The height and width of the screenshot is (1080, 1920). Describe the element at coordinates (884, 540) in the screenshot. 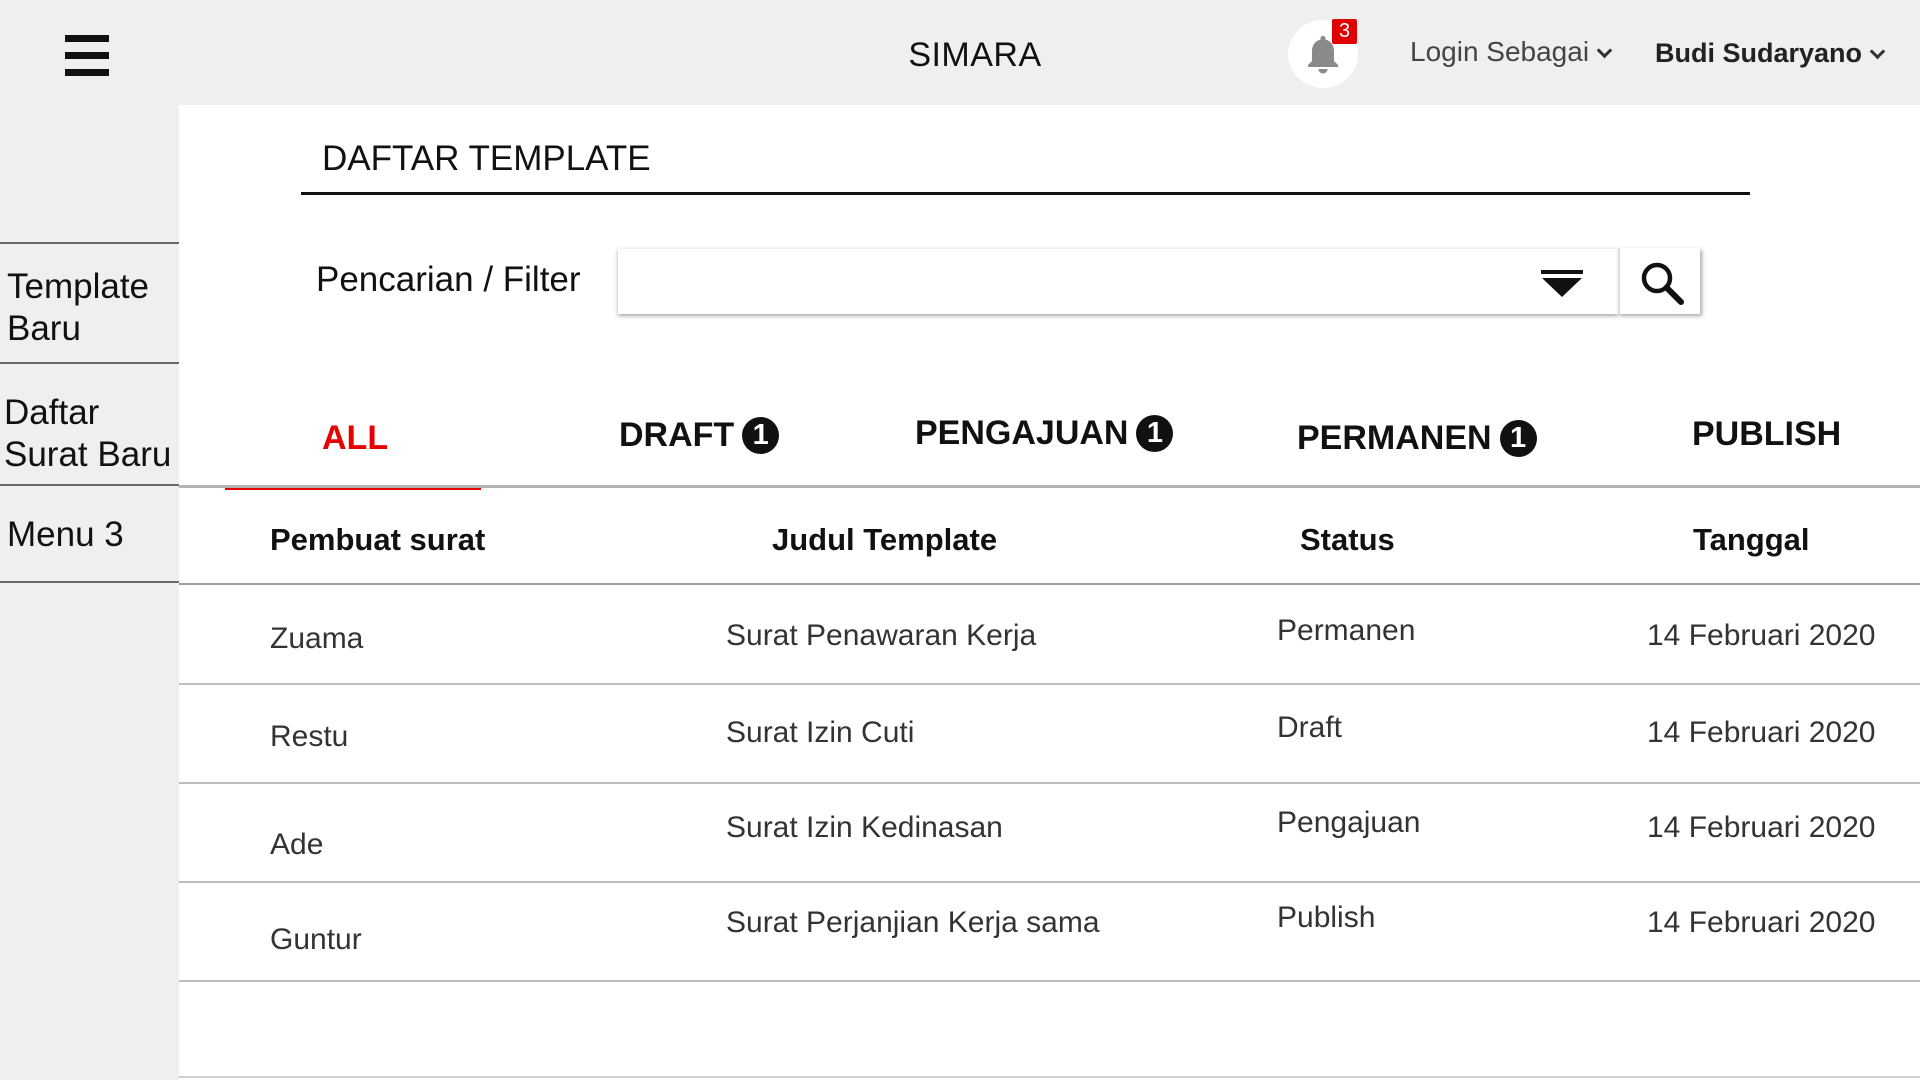

I see `column-header-judul: Judul Template` at that location.